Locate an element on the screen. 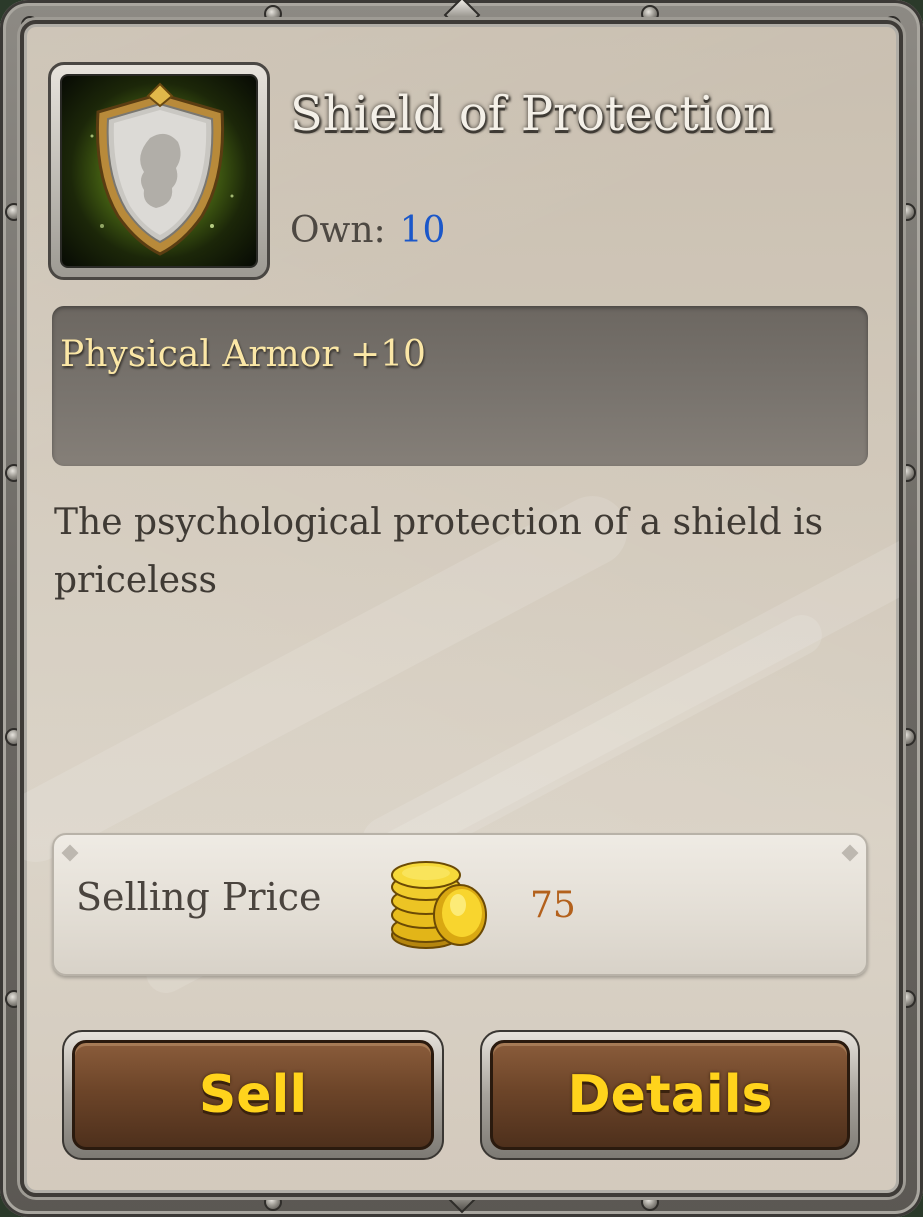  sell-button-face: Sell is located at coordinates (253, 1095).